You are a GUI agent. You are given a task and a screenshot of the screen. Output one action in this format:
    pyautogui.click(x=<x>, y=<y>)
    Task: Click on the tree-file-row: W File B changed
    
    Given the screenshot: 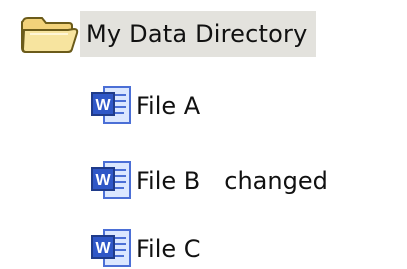 What is the action you would take?
    pyautogui.click(x=208, y=181)
    